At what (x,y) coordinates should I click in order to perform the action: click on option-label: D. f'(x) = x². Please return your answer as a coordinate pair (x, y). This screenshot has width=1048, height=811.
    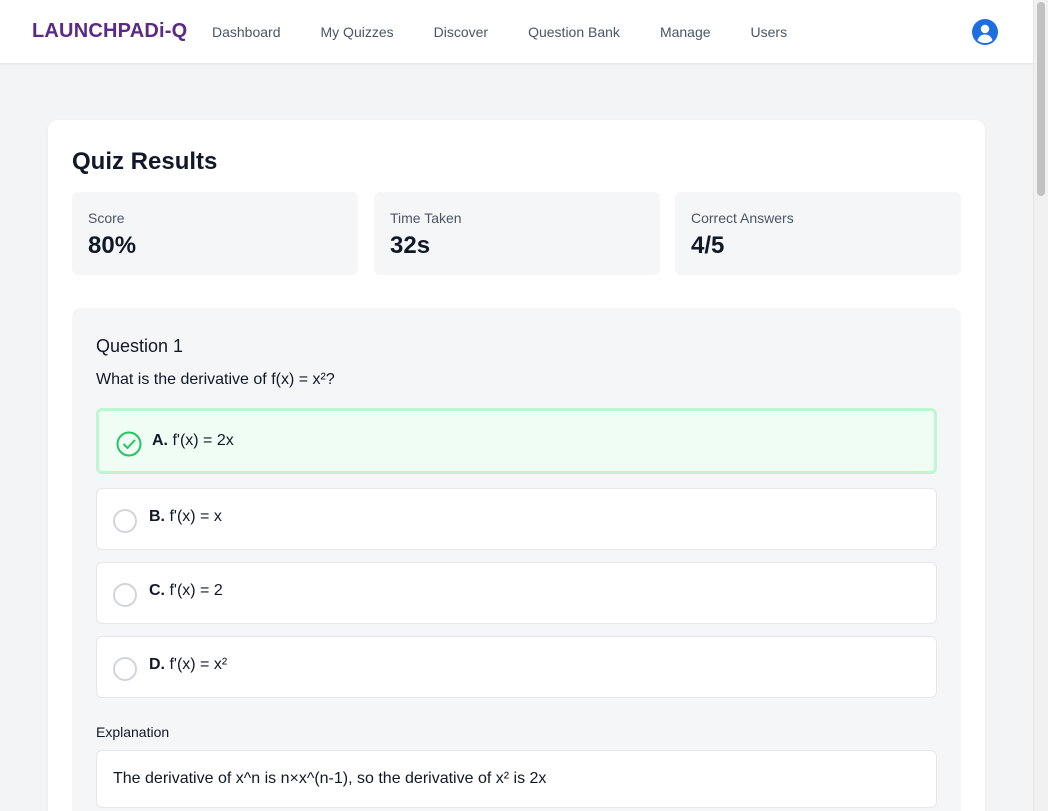
    Looking at the image, I should click on (188, 665).